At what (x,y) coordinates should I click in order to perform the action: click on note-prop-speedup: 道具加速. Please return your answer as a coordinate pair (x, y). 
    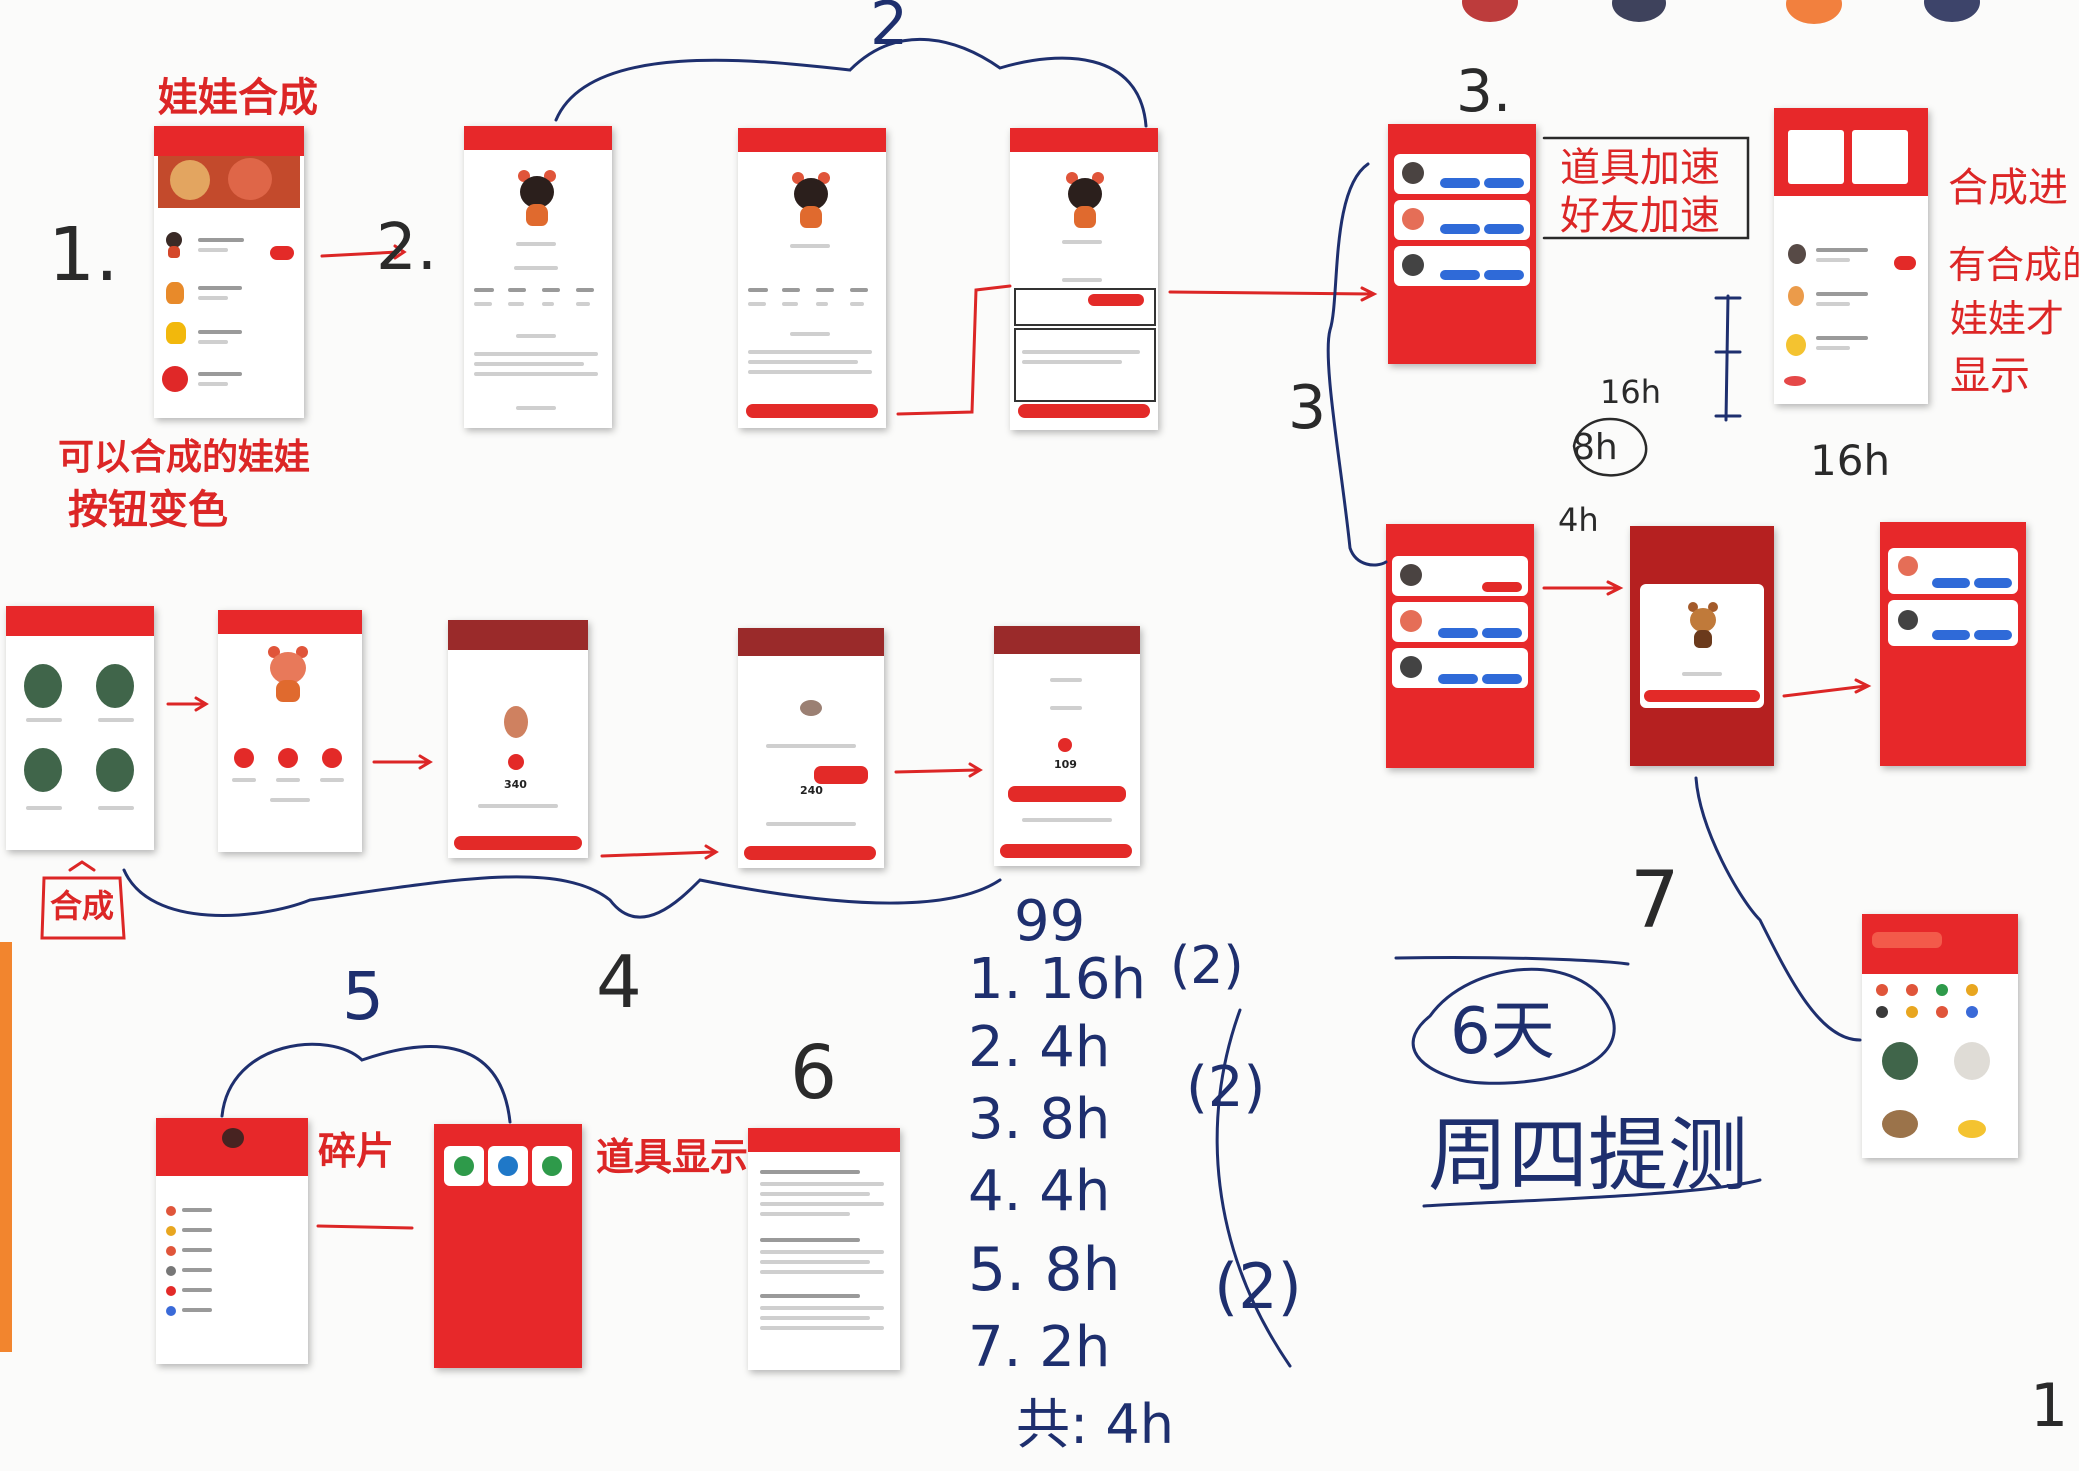
    Looking at the image, I should click on (1640, 168).